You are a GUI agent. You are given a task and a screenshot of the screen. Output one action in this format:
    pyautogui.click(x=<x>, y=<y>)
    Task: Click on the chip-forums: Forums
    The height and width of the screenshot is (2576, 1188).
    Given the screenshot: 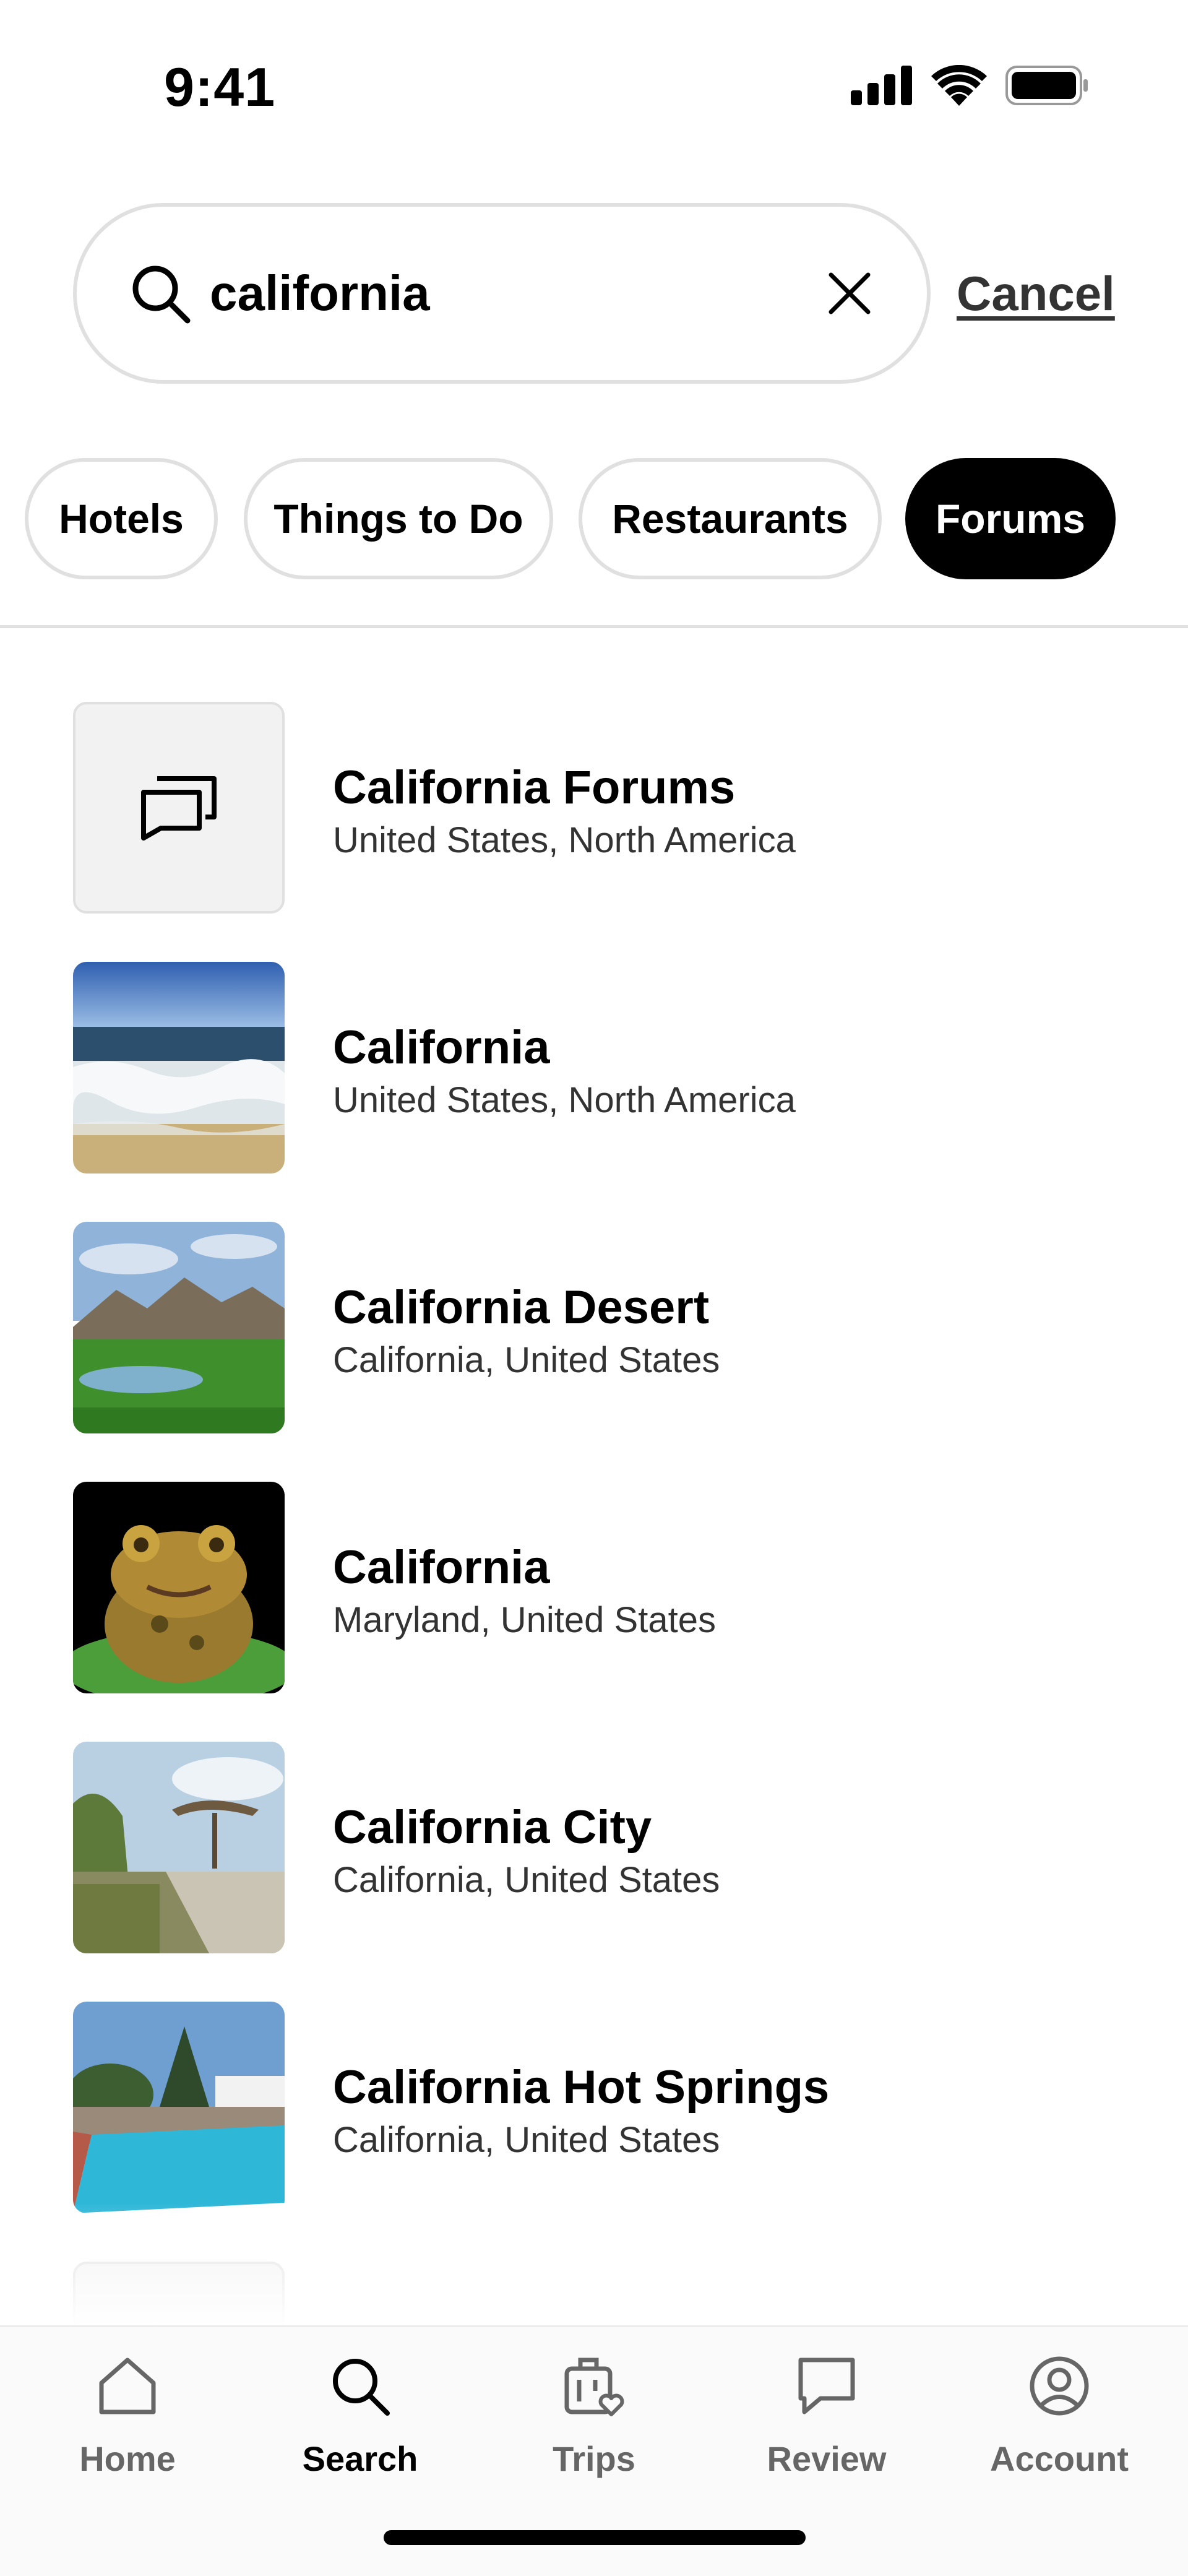 What is the action you would take?
    pyautogui.click(x=1010, y=518)
    